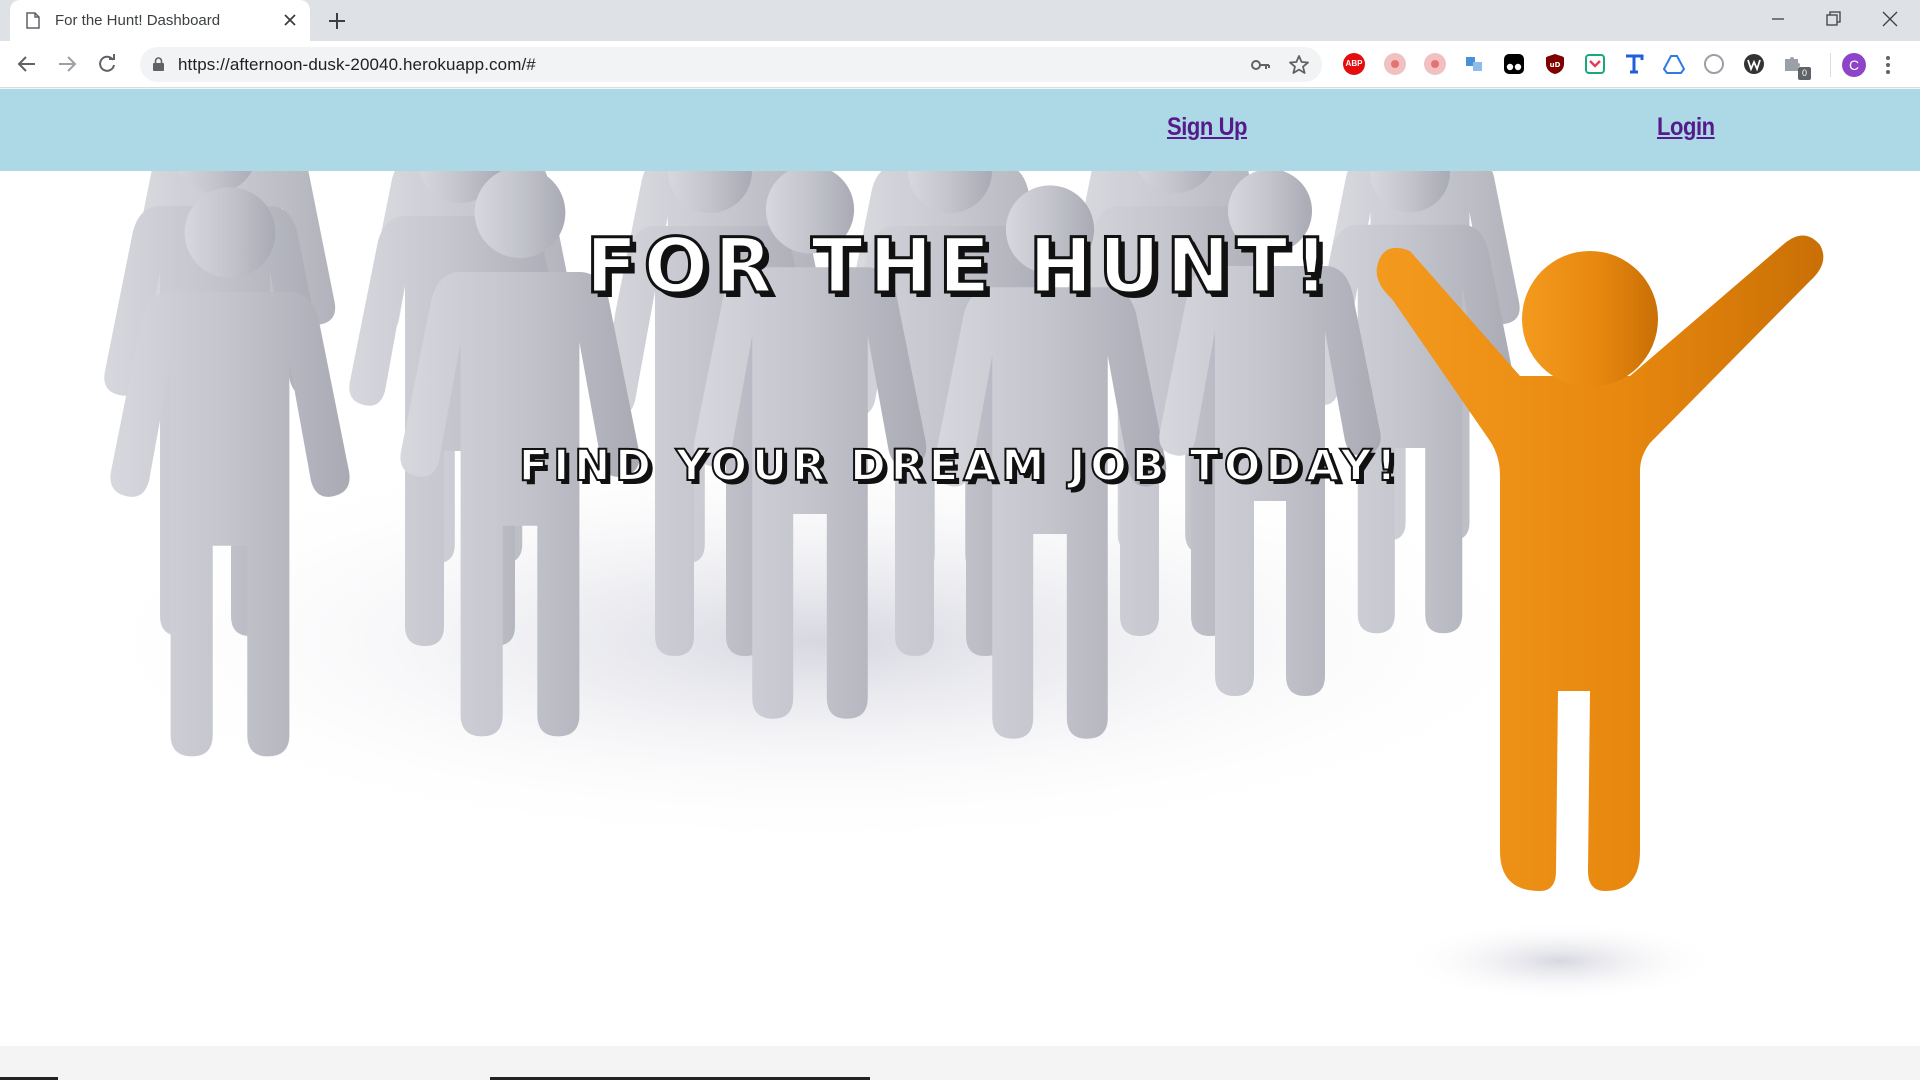  Describe the element at coordinates (1833, 19) in the screenshot. I see `restore-icon` at that location.